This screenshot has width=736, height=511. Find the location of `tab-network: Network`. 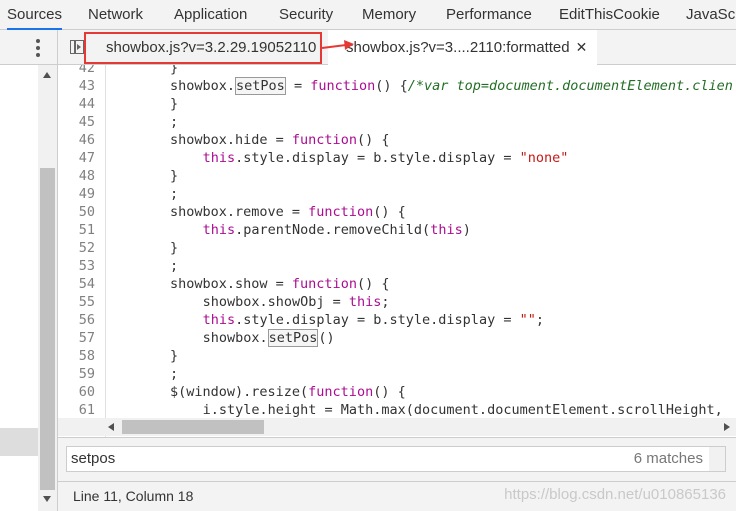

tab-network: Network is located at coordinates (115, 15).